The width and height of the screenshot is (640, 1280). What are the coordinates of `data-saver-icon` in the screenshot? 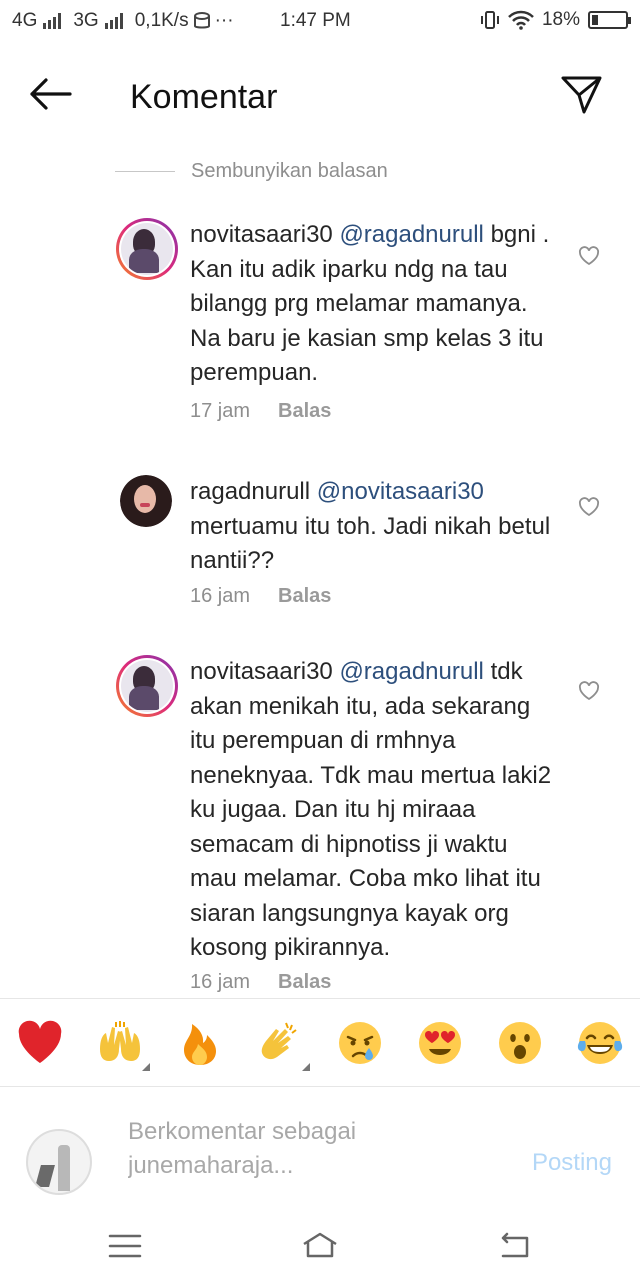 It's located at (201, 20).